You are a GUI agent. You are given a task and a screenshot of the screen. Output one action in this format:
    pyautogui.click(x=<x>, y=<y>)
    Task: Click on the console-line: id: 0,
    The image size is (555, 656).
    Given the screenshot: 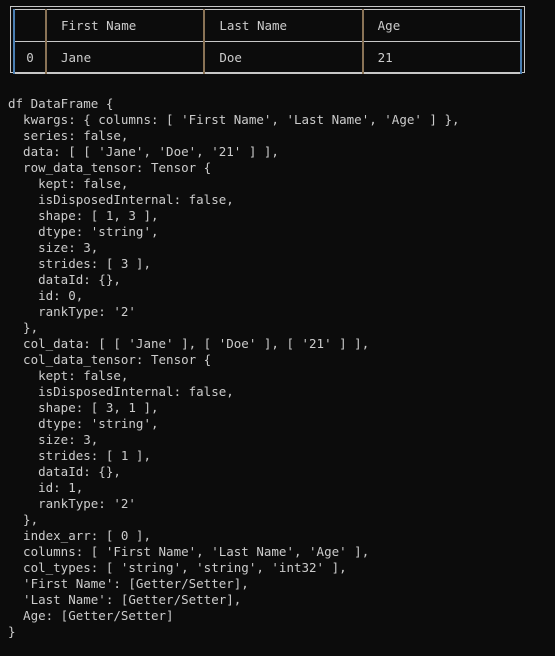 What is the action you would take?
    pyautogui.click(x=46, y=295)
    